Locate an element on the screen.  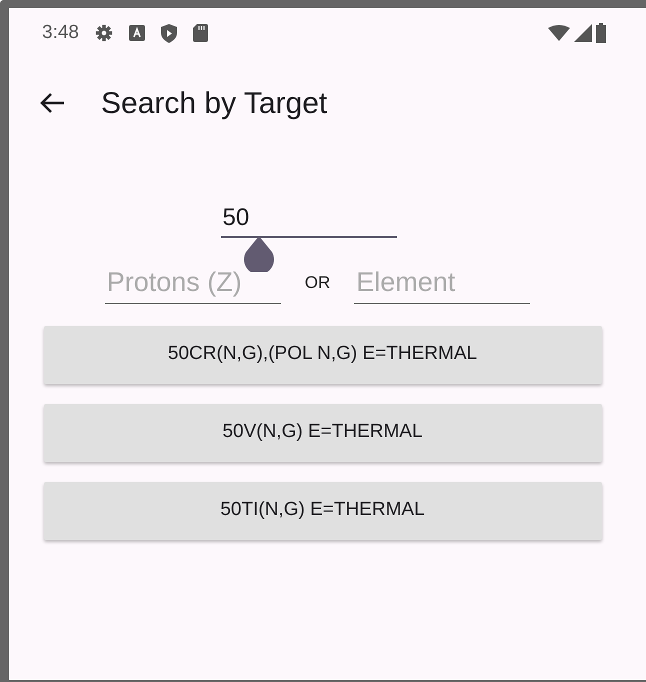
back-arrow-icon is located at coordinates (52, 103).